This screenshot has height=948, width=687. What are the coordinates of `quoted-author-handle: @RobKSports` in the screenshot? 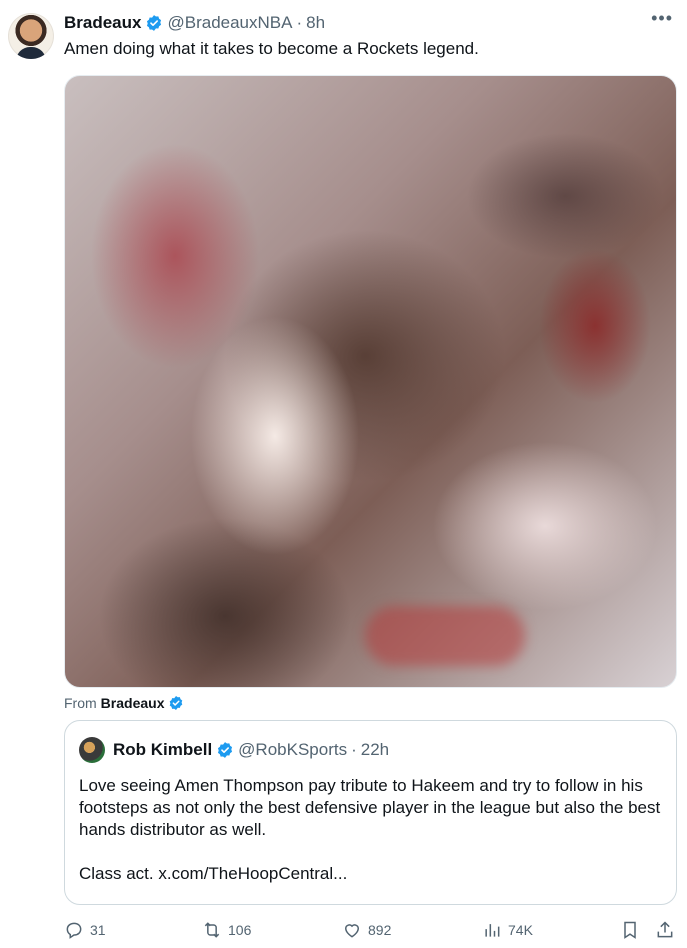 It's located at (293, 749).